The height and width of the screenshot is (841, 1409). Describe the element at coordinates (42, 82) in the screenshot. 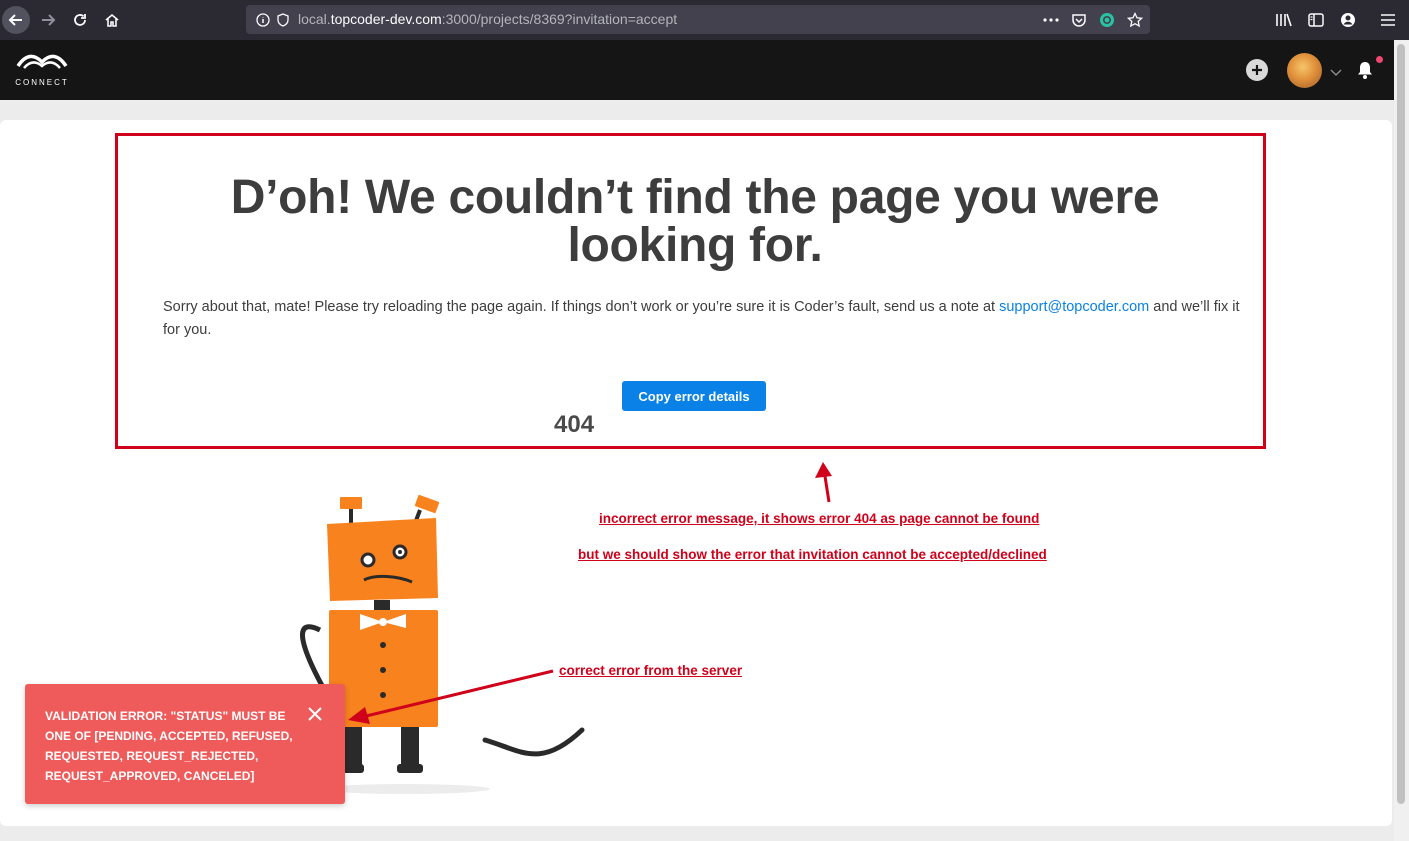

I see `logo-text: CONNECT` at that location.